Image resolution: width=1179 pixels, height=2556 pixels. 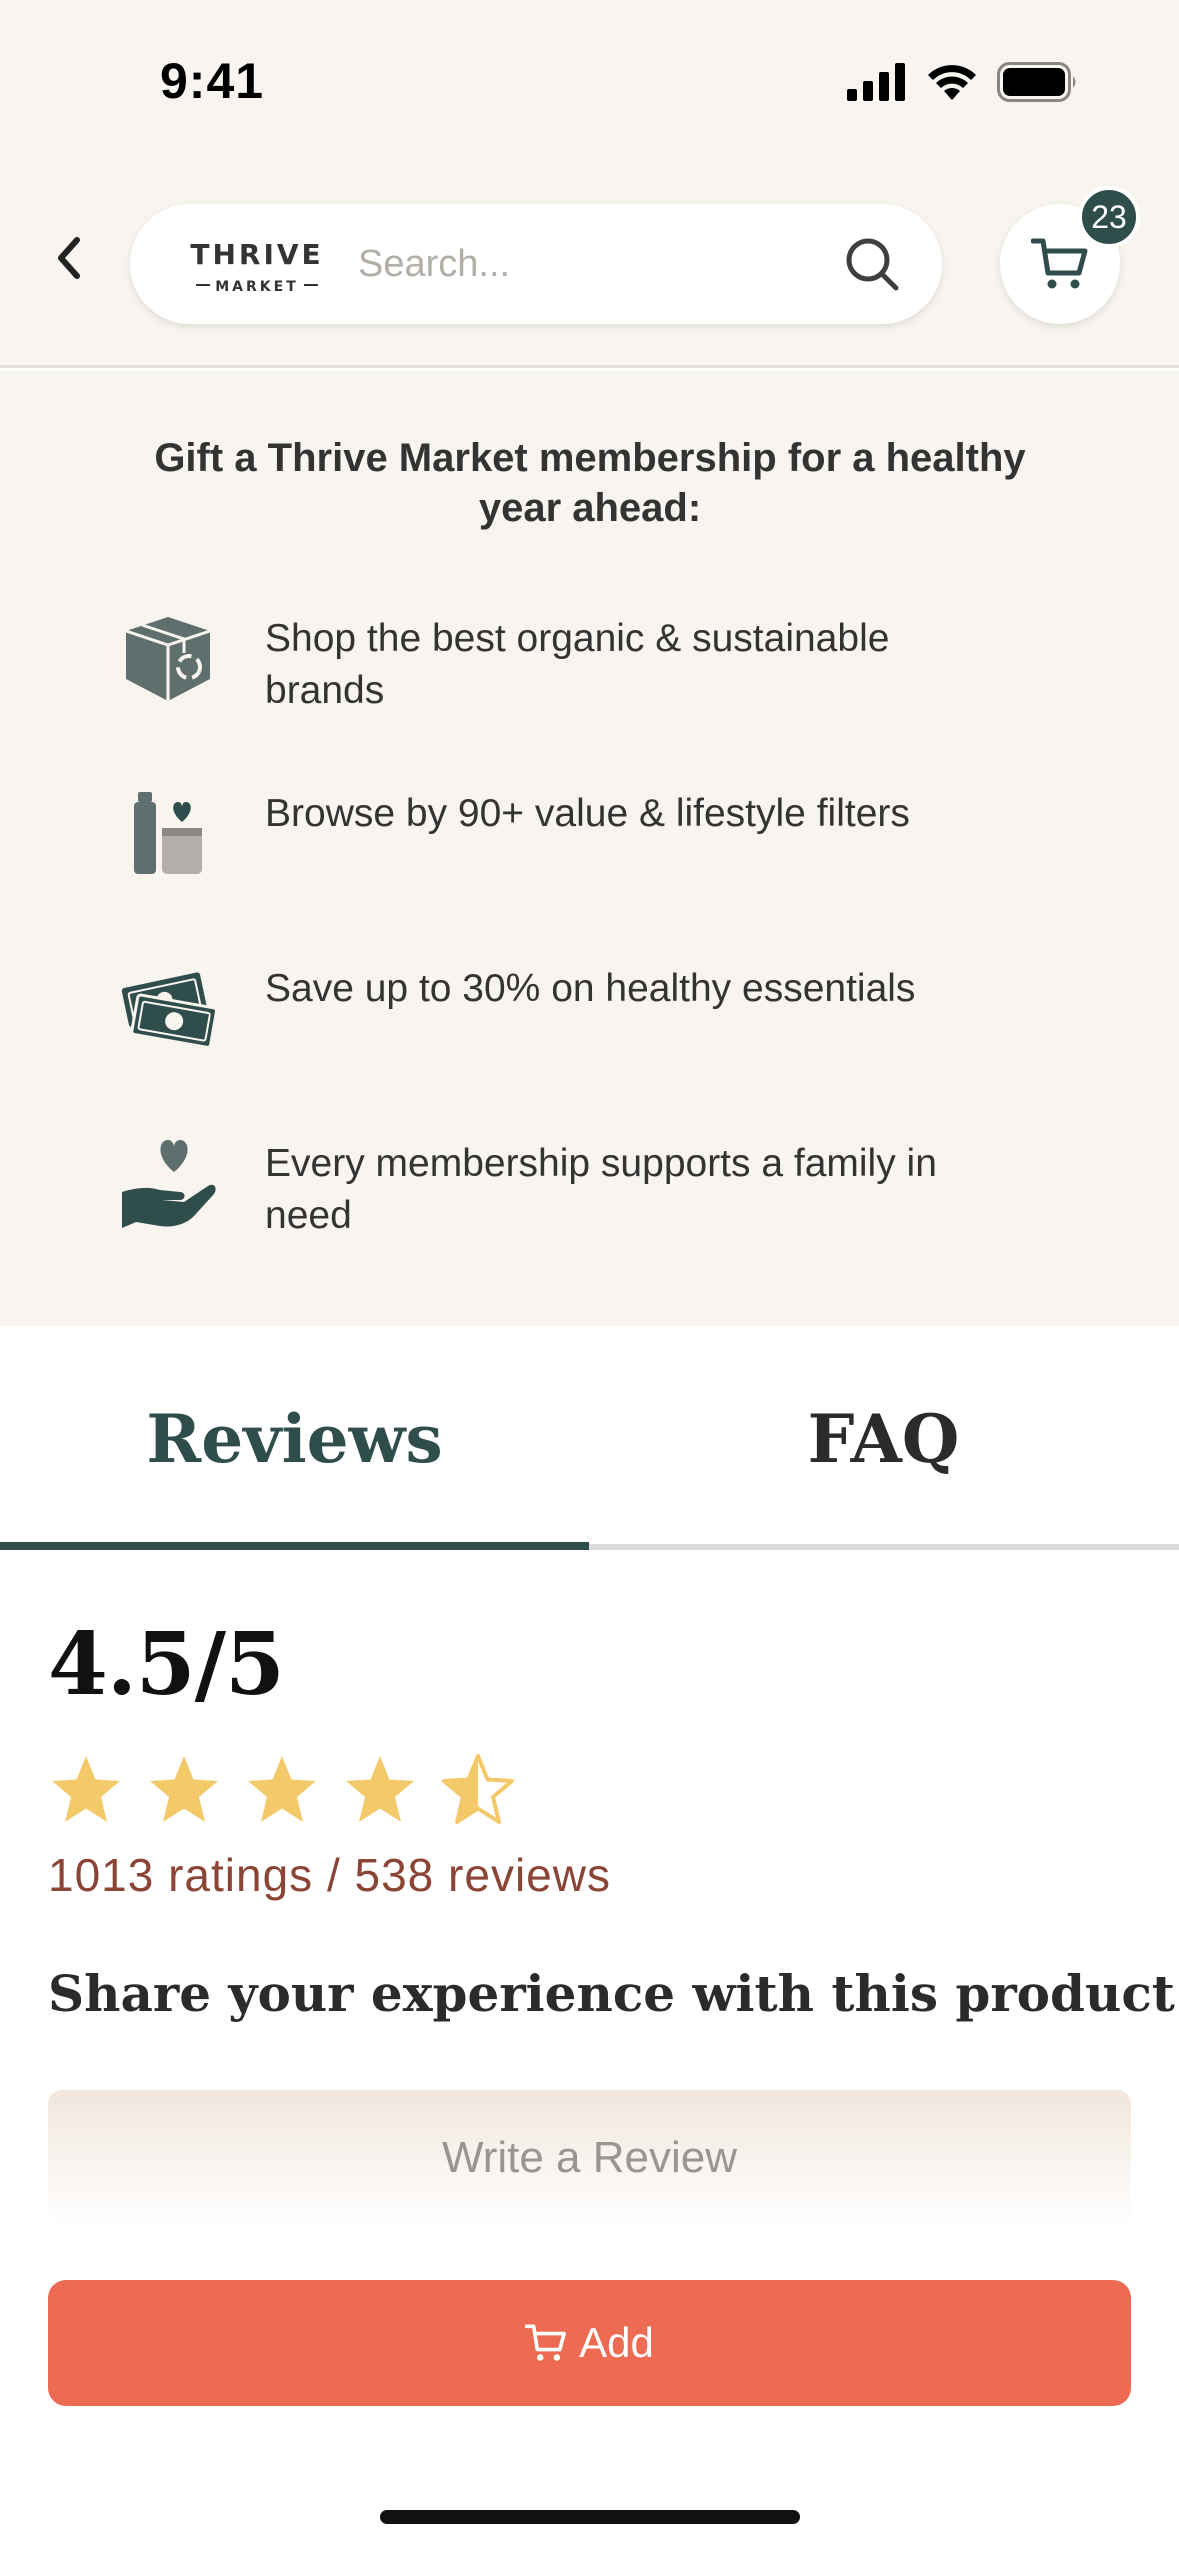 I want to click on back-button, so click(x=68, y=258).